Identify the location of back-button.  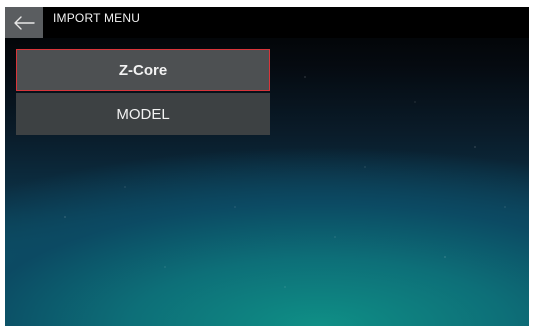
(24, 22).